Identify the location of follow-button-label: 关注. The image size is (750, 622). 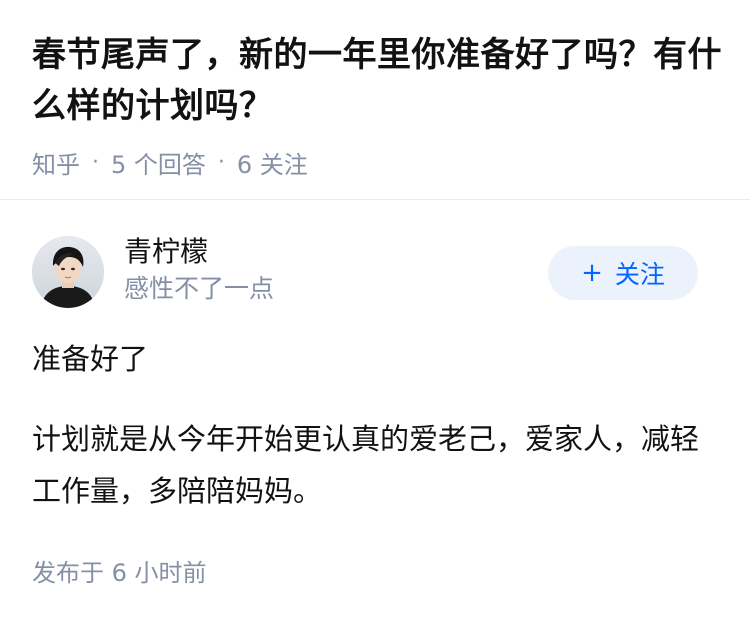
(639, 274).